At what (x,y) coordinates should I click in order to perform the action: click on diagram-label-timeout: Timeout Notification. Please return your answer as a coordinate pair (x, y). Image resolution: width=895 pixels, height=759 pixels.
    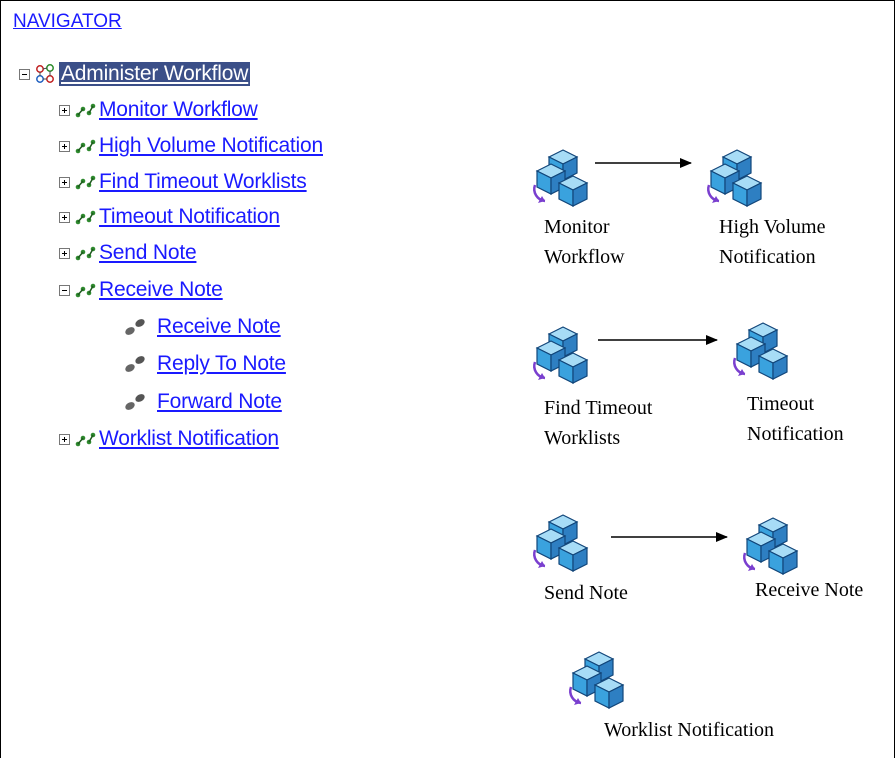
    Looking at the image, I should click on (795, 419).